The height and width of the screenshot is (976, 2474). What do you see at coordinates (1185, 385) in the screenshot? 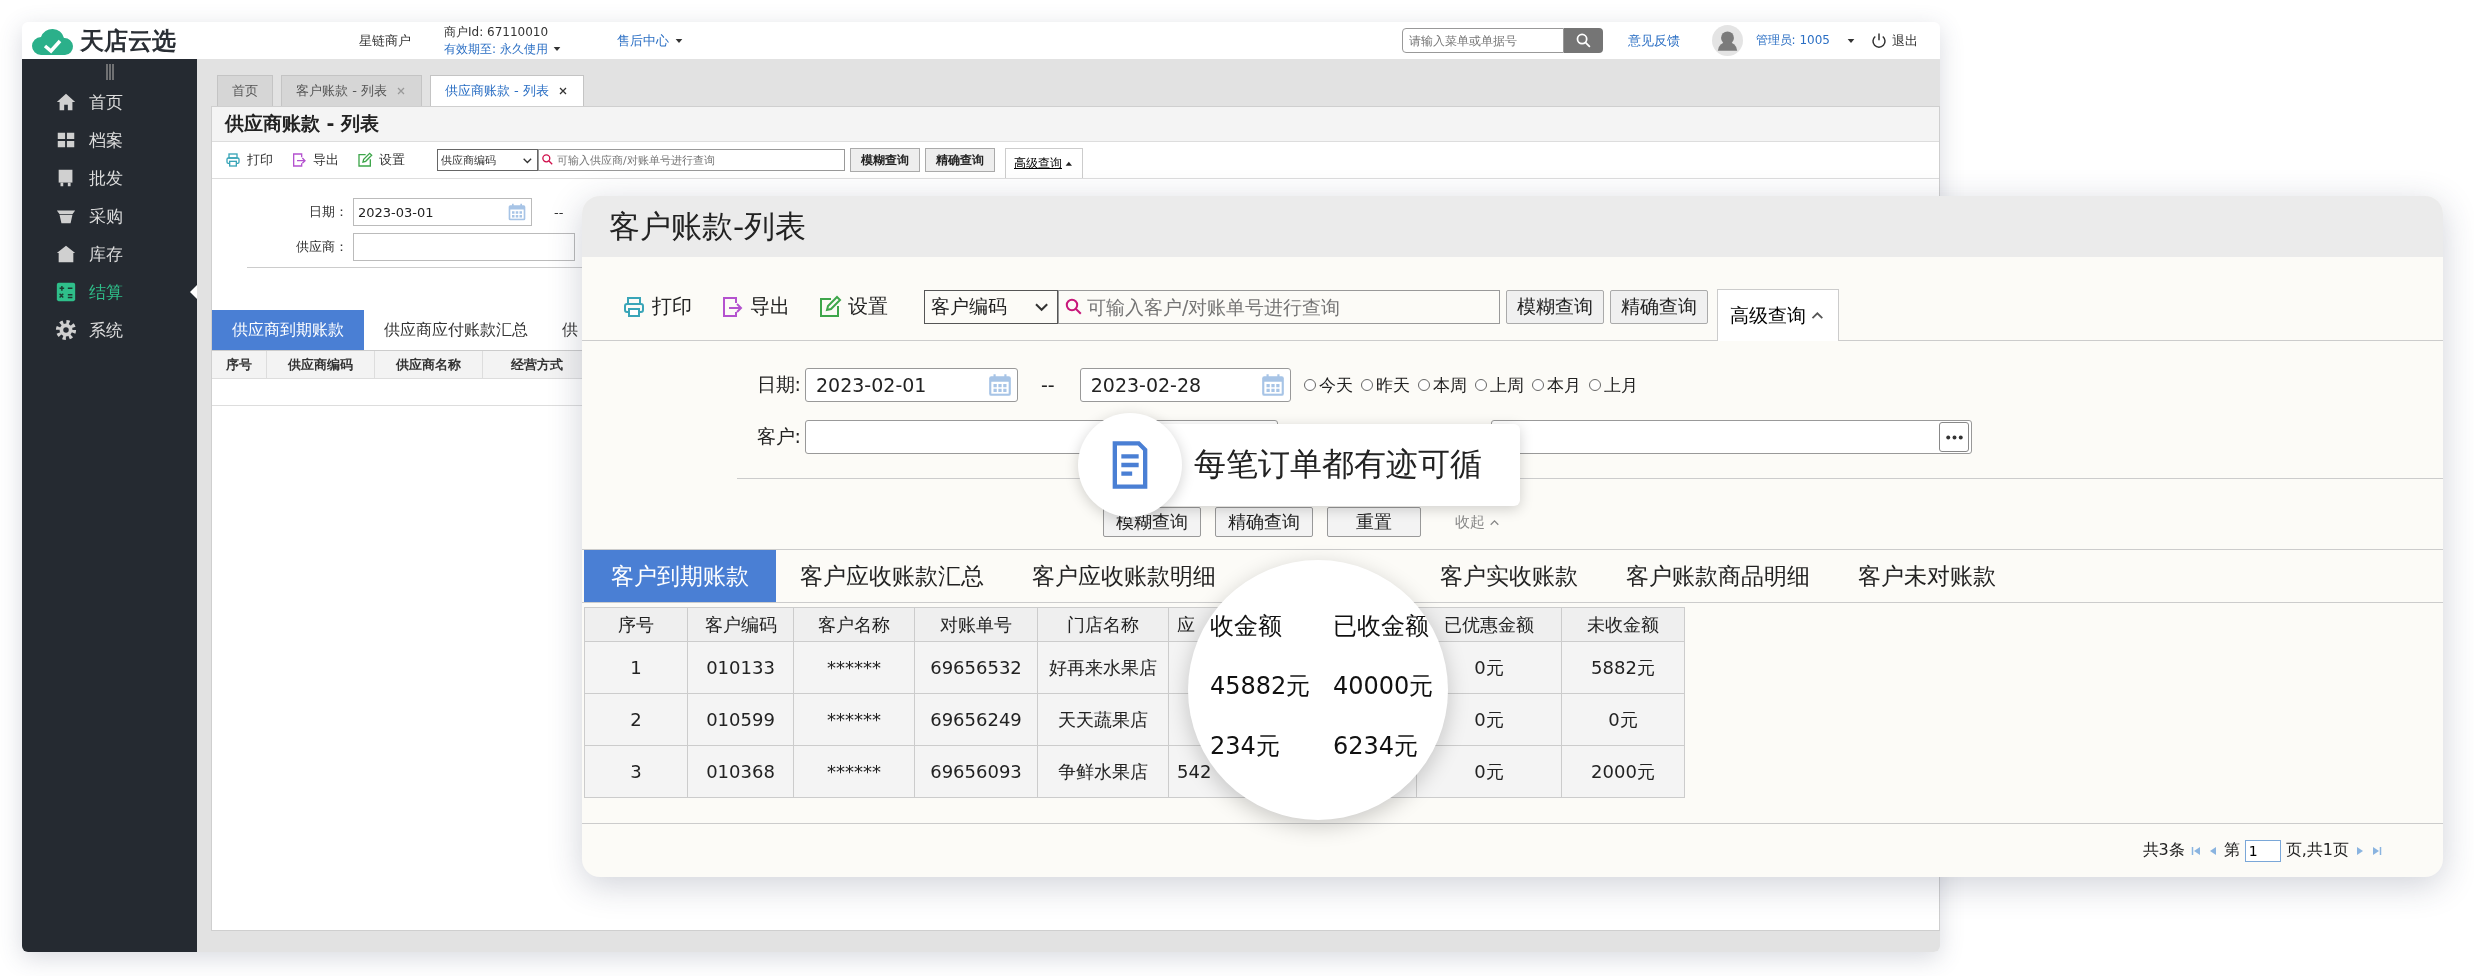
I see `date-field: 2023-02-28` at bounding box center [1185, 385].